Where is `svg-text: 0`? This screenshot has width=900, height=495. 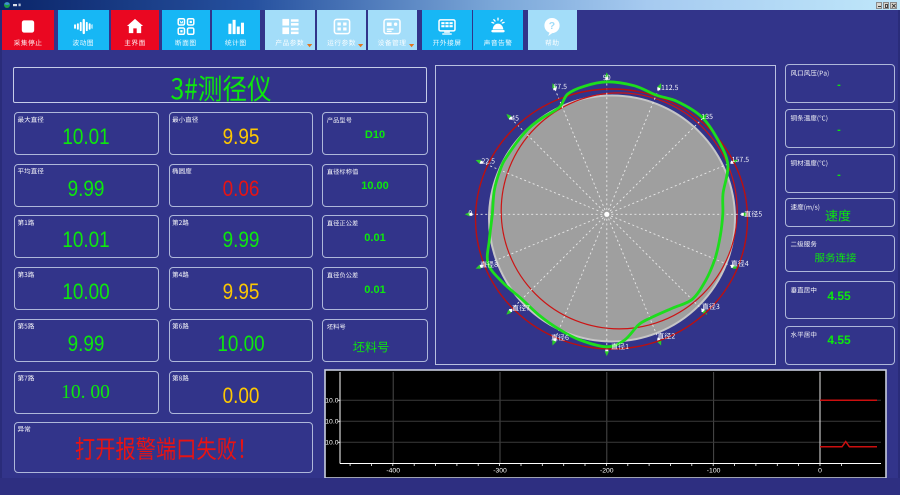
svg-text: 0 is located at coordinates (820, 471).